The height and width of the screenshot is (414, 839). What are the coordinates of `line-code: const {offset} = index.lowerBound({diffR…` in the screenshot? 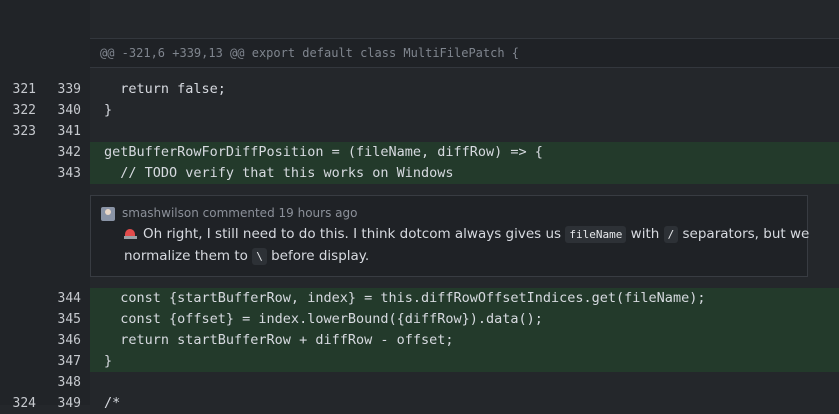 It's located at (464, 319).